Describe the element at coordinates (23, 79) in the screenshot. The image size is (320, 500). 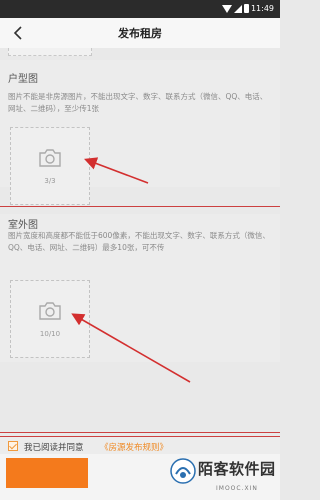
I see `section-title: 户型图` at that location.